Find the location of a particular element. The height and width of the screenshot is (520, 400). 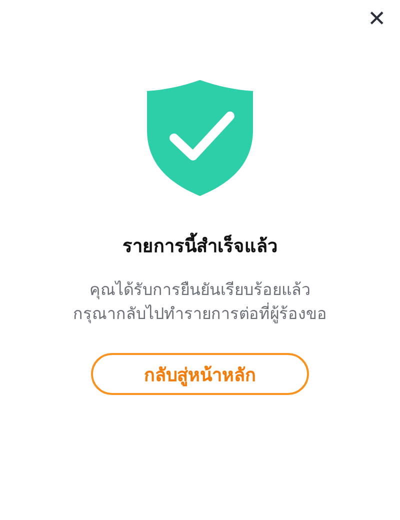

message-text: กรุณากลับไปทำรายการต่อที่ผู้ร้องขอ is located at coordinates (200, 314).